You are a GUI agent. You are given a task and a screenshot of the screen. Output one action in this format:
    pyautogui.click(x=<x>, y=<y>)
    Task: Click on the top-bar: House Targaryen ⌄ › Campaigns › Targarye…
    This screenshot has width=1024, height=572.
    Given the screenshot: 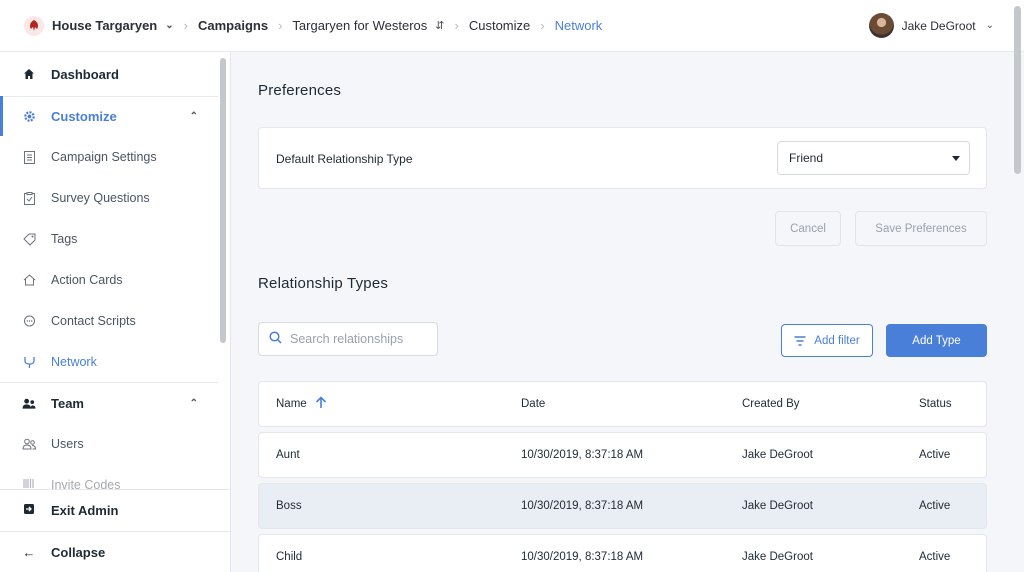 What is the action you would take?
    pyautogui.click(x=512, y=26)
    